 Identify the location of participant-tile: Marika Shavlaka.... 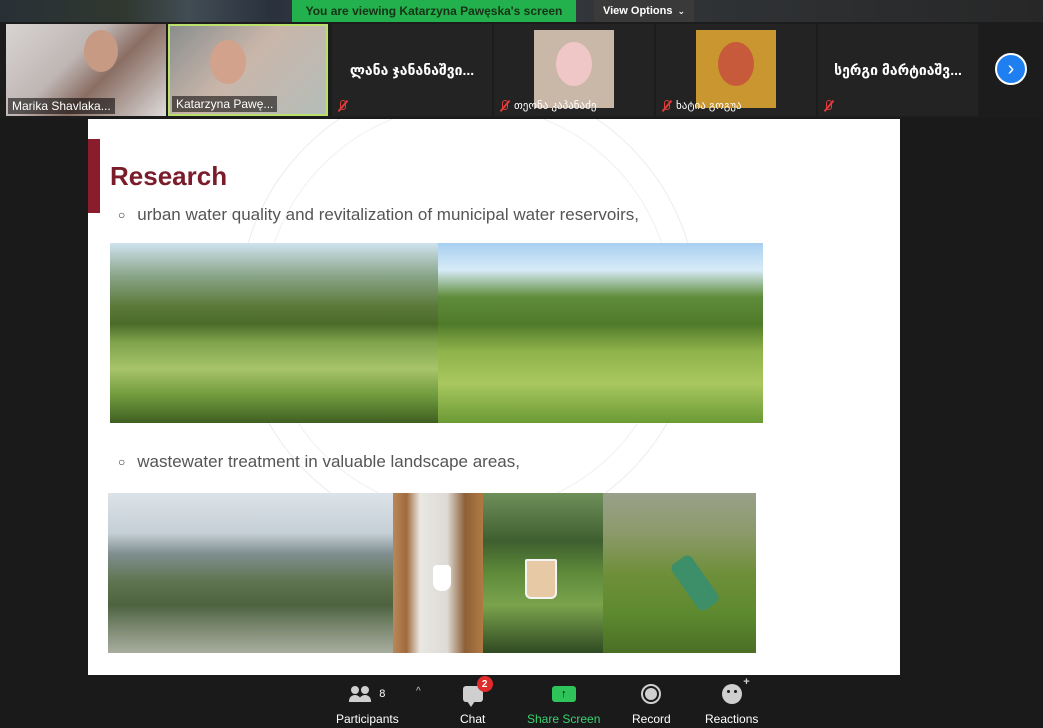
(86, 70).